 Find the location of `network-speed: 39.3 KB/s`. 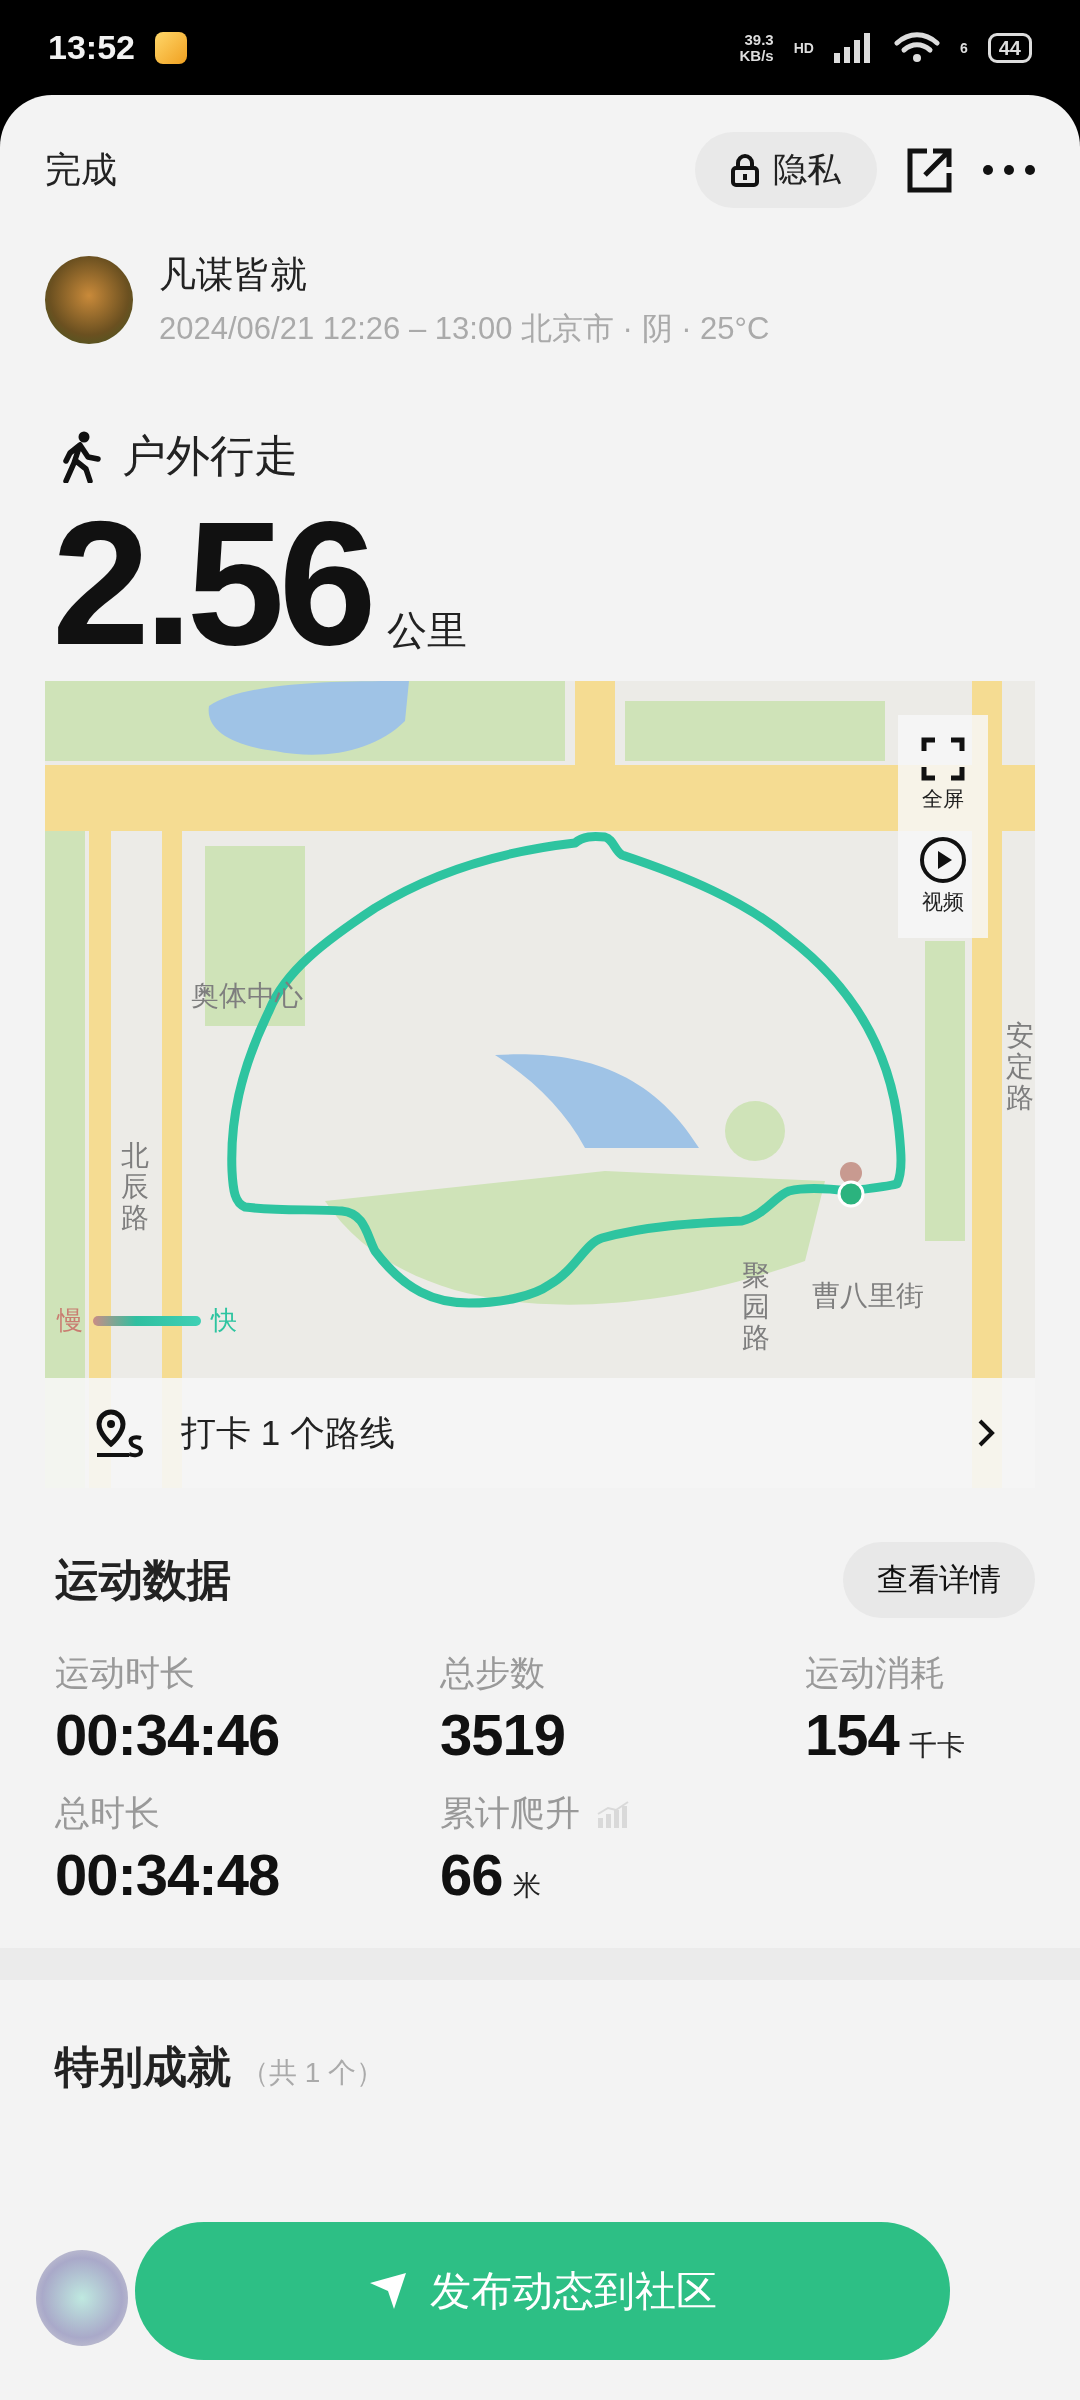

network-speed: 39.3 KB/s is located at coordinates (756, 47).